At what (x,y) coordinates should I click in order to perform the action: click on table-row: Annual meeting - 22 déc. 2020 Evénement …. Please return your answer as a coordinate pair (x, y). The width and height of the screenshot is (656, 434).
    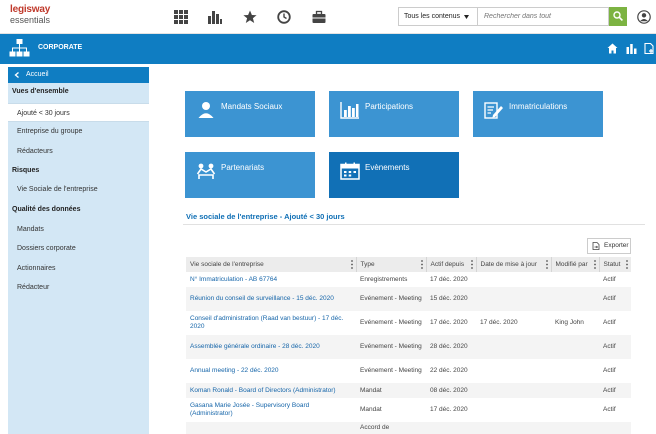
    Looking at the image, I should click on (408, 371).